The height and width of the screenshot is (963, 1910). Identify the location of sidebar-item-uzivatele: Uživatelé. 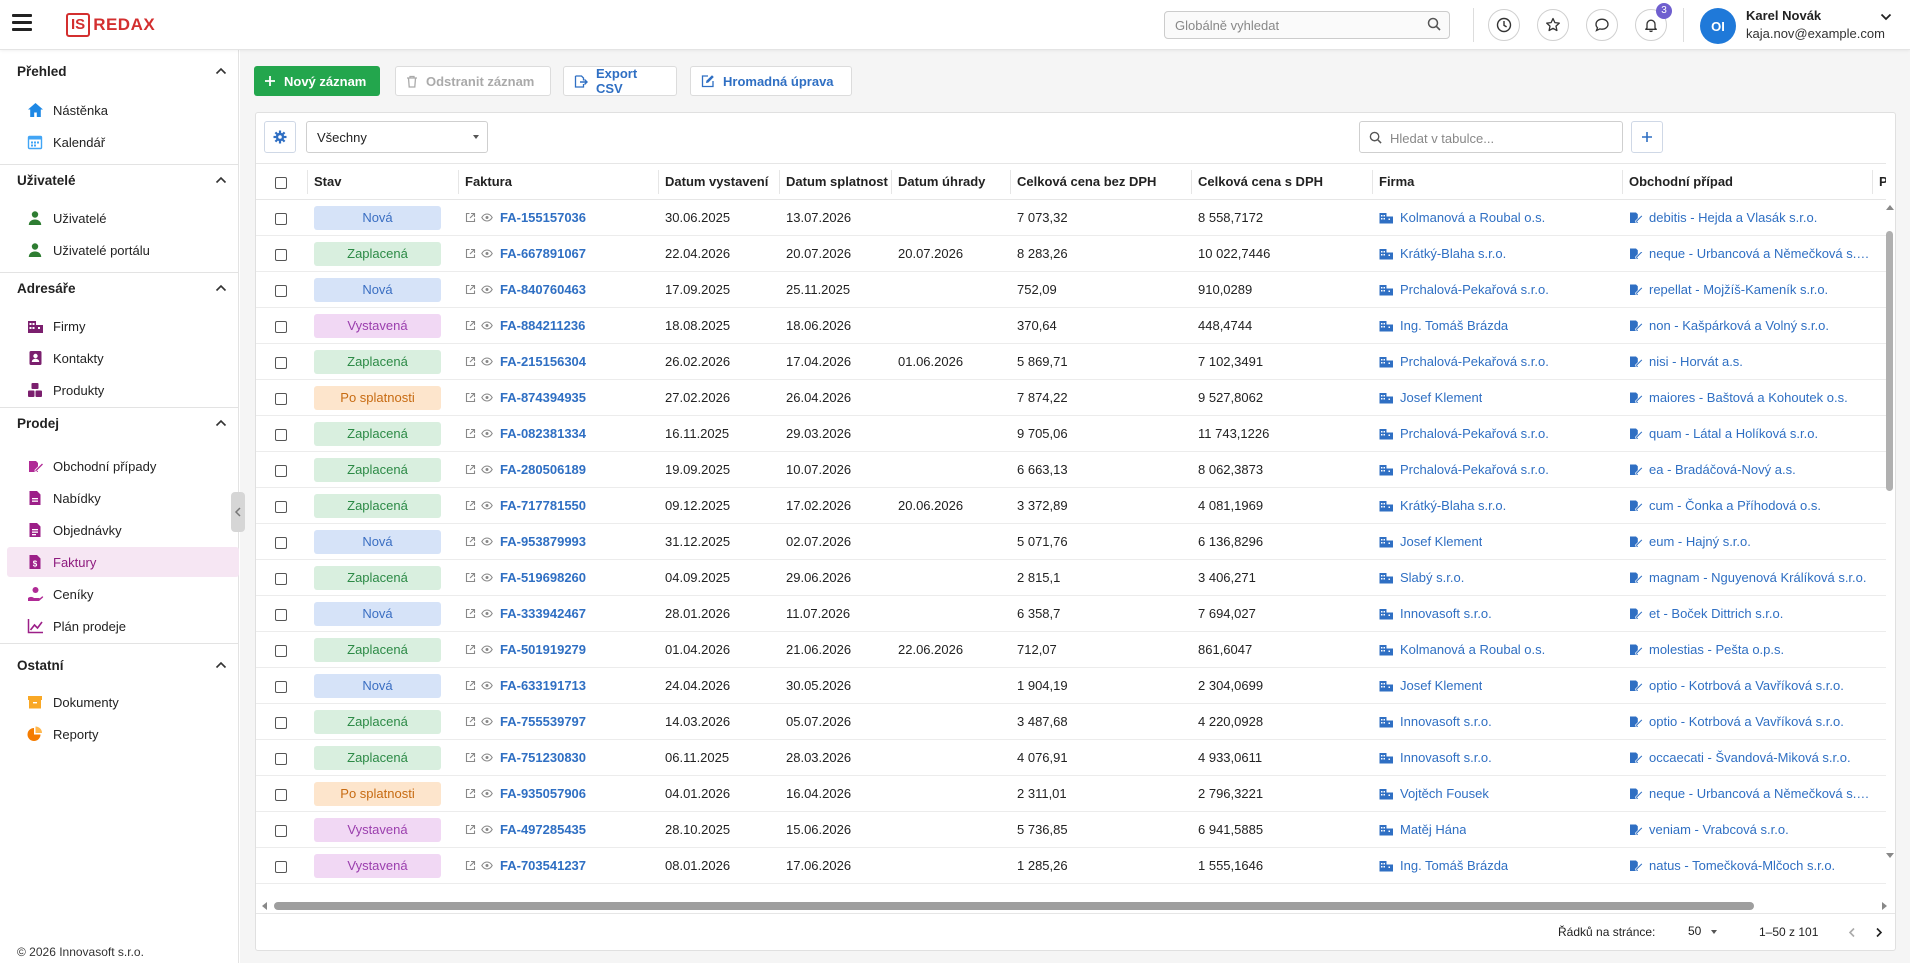
(123, 218).